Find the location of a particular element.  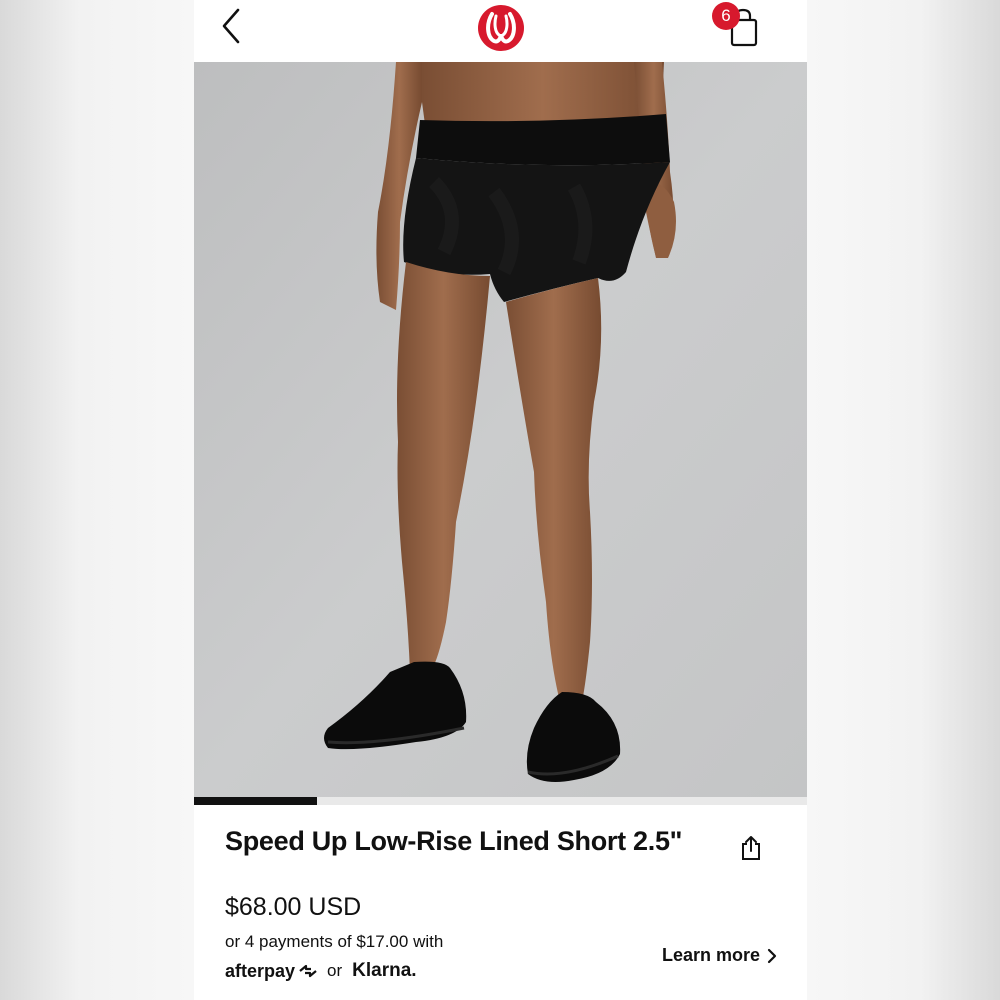

payment-options: afterpay or Klarna. is located at coordinates (321, 971).